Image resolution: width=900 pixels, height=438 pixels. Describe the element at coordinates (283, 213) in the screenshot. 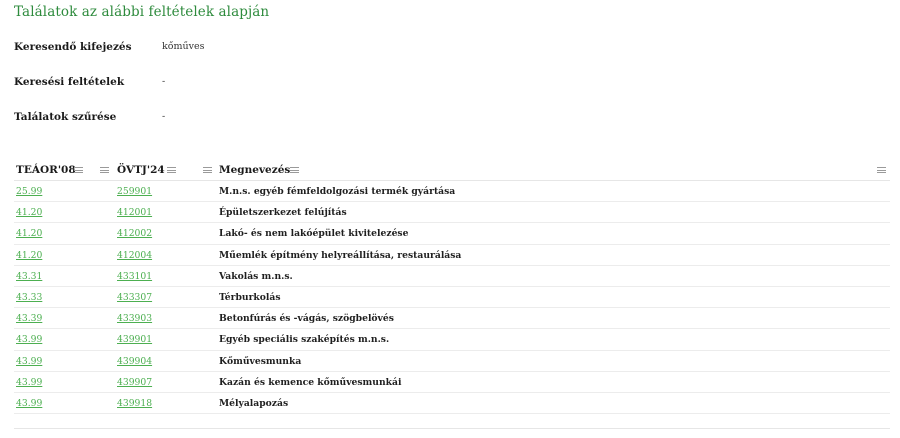

I see `activity-name: Épületszerkezet felújítás` at that location.